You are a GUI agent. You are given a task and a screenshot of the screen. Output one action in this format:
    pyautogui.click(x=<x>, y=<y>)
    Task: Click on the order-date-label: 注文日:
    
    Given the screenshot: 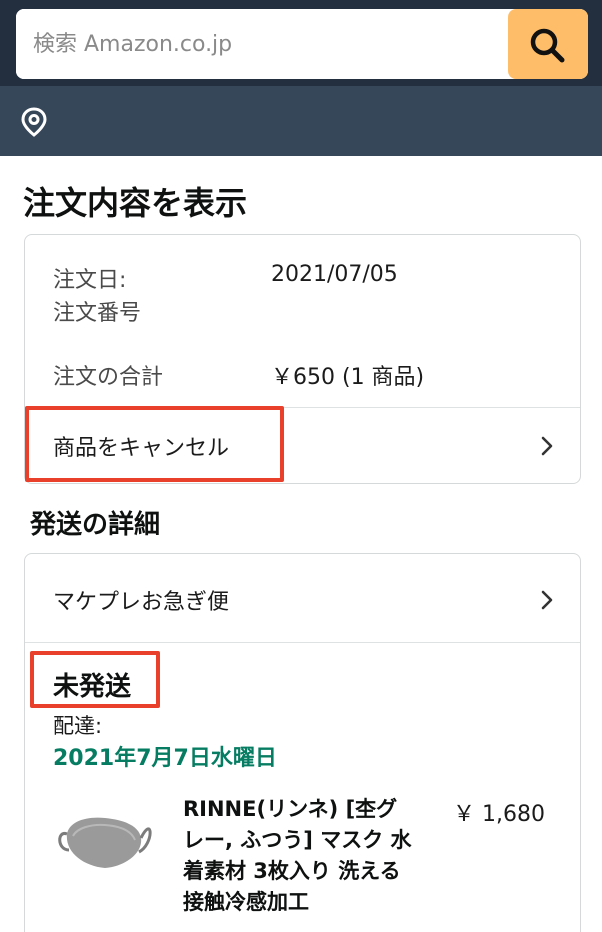 What is the action you would take?
    pyautogui.click(x=90, y=280)
    